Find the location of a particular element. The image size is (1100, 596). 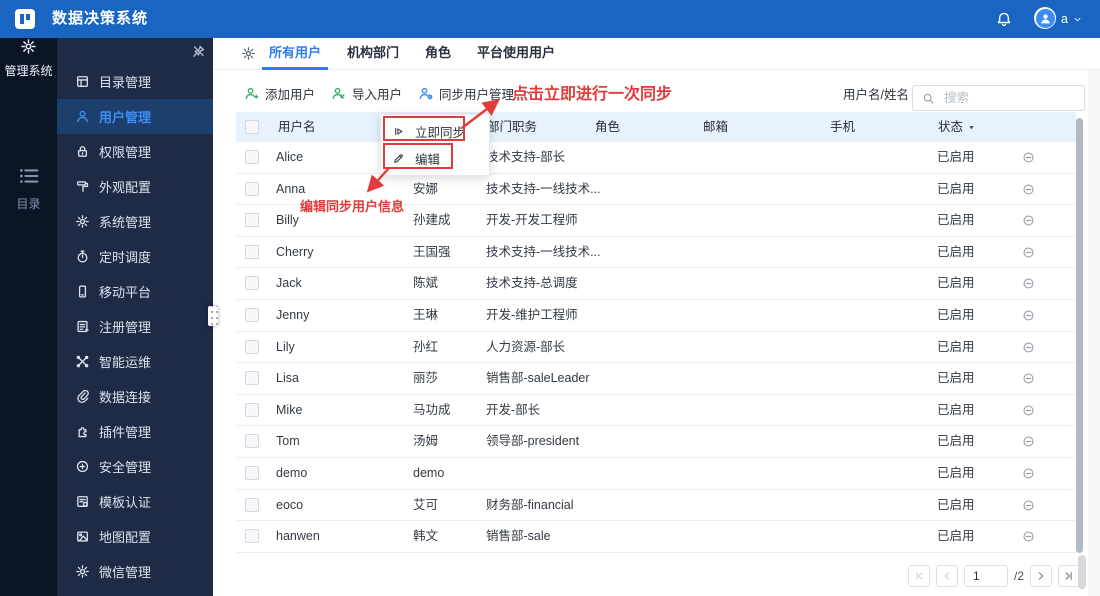

sidebar-item: 权限管理 is located at coordinates (135, 151).